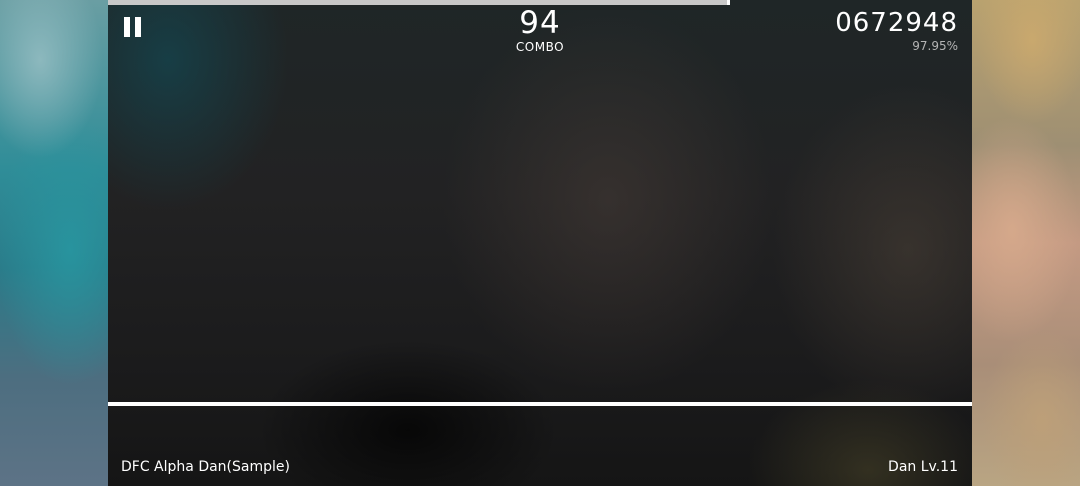  I want to click on score-display: 0672948 97.95%, so click(896, 31).